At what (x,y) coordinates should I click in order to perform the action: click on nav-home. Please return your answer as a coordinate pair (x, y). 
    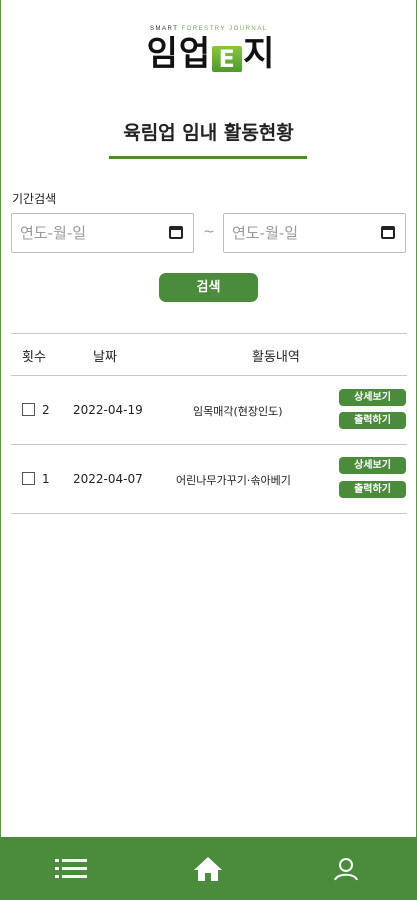
    Looking at the image, I should click on (208, 868).